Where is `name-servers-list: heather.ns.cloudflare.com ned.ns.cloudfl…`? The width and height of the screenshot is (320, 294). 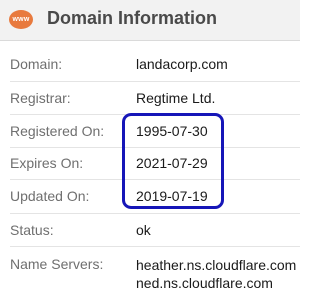
name-servers-list: heather.ns.cloudflare.com ned.ns.cloudfl… is located at coordinates (216, 274).